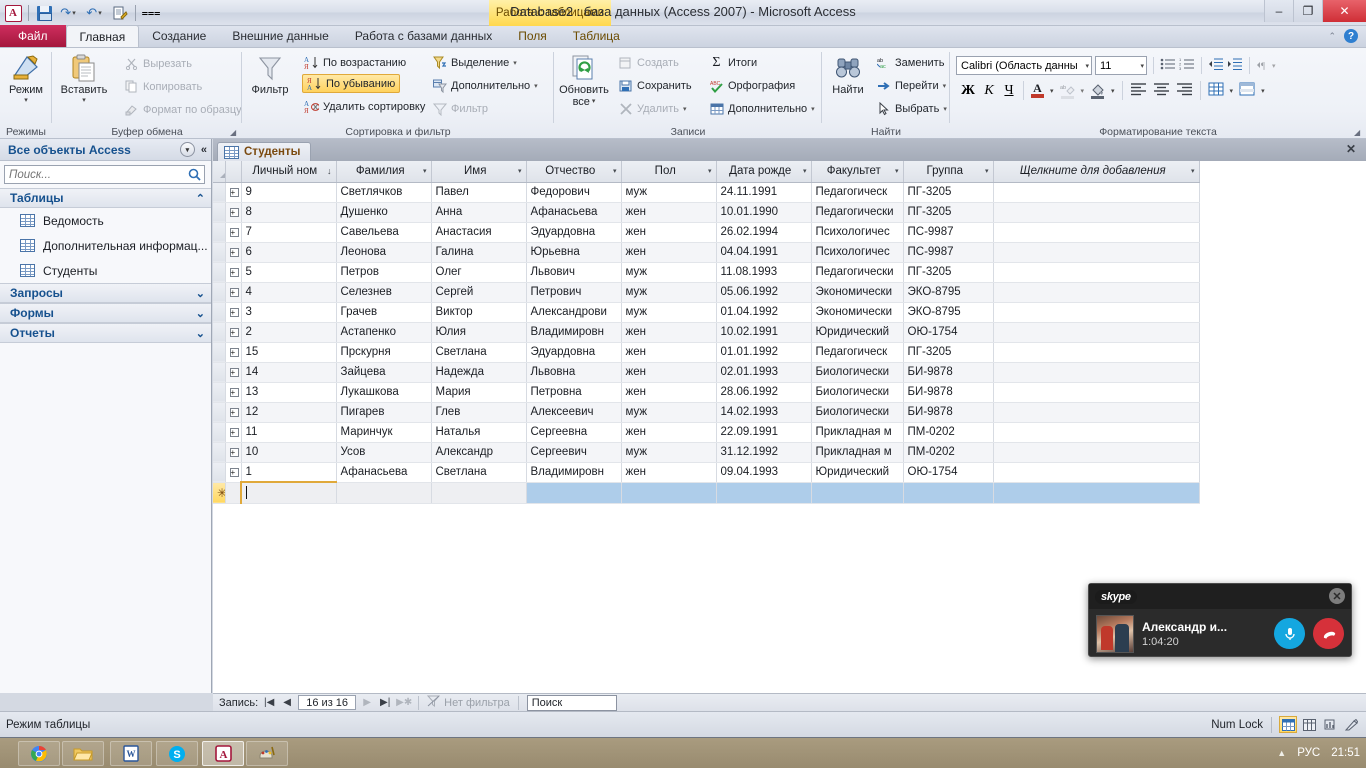 The height and width of the screenshot is (768, 1366). What do you see at coordinates (857, 312) in the screenshot?
I see `table-cell: Экономически` at bounding box center [857, 312].